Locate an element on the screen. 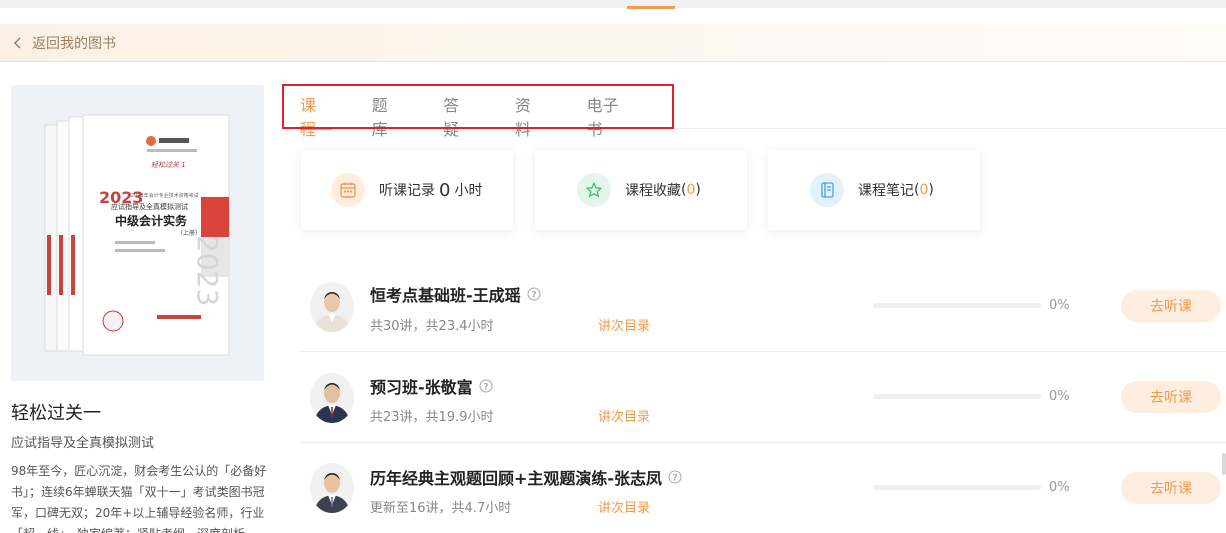  scrollbar-thumb is located at coordinates (1224, 464).